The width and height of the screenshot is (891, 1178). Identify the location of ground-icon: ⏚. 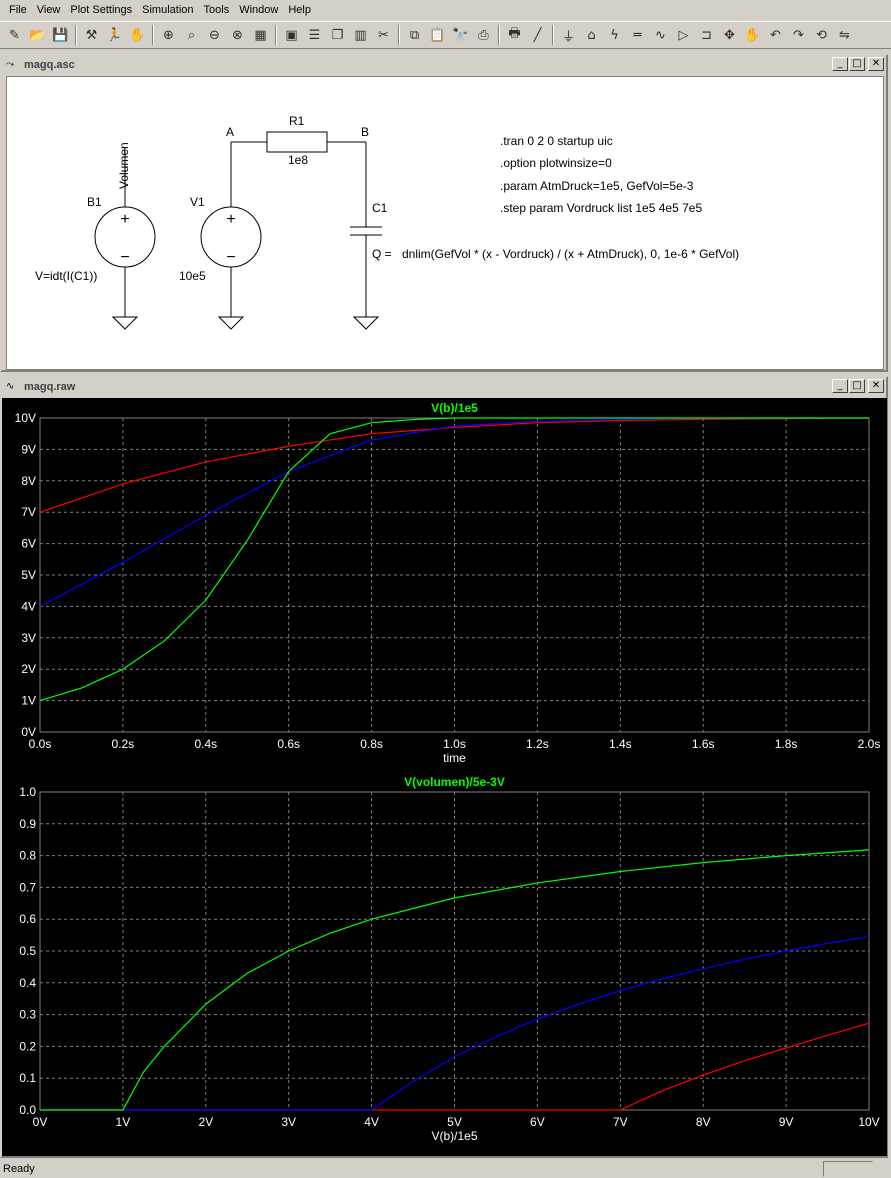
(568, 35).